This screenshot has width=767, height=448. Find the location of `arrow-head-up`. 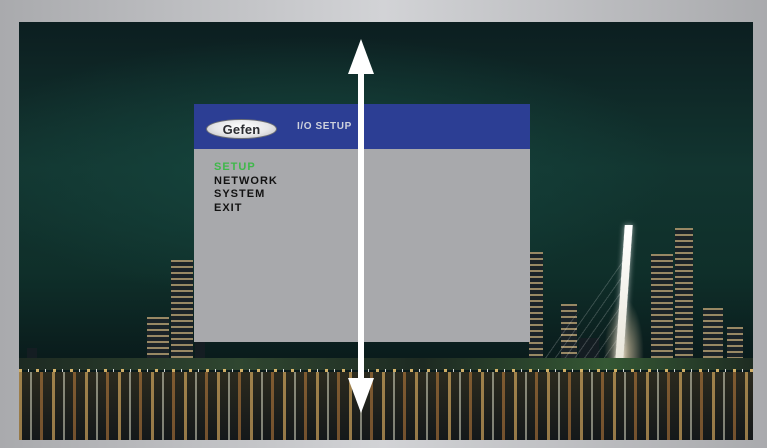

arrow-head-up is located at coordinates (361, 56).